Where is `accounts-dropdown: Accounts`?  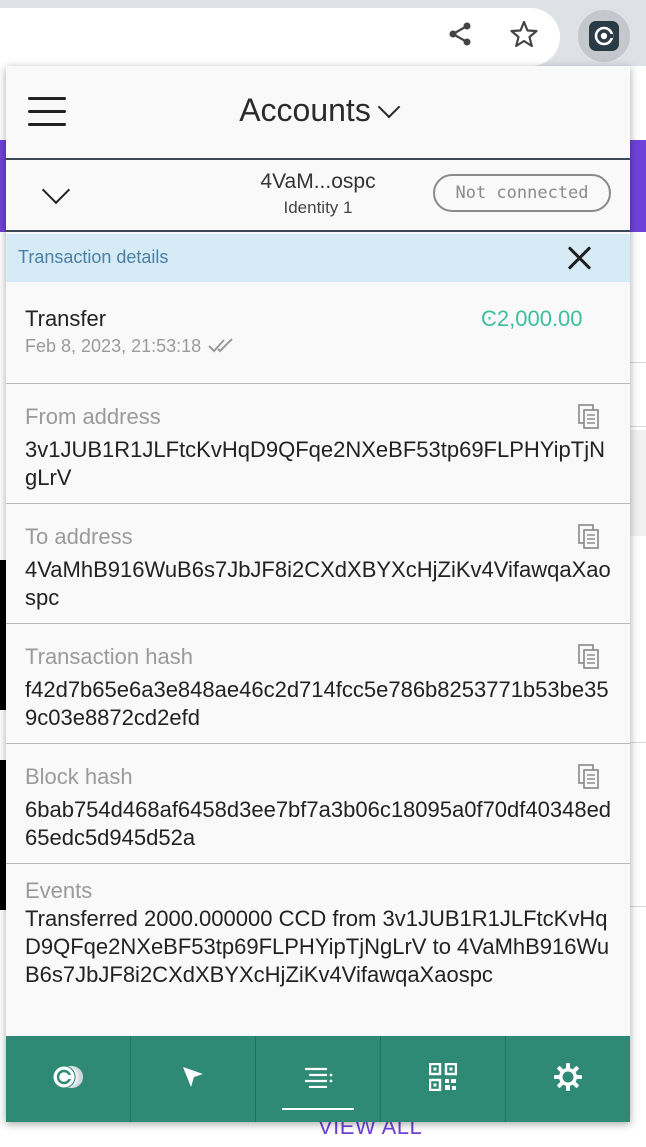
accounts-dropdown: Accounts is located at coordinates (318, 110).